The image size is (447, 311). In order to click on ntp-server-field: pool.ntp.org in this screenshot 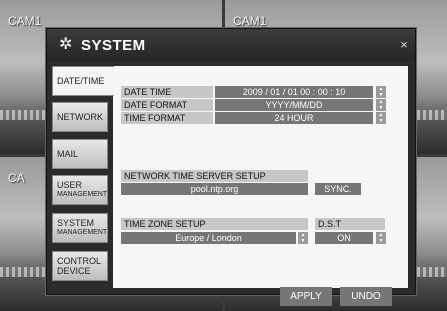, I will do `click(214, 189)`.